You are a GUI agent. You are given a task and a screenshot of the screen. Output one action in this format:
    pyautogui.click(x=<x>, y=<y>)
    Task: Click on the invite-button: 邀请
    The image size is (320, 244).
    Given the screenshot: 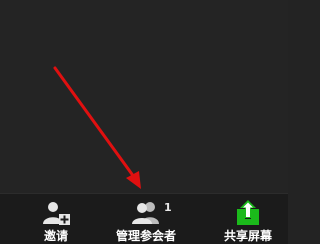 What is the action you would take?
    pyautogui.click(x=56, y=219)
    